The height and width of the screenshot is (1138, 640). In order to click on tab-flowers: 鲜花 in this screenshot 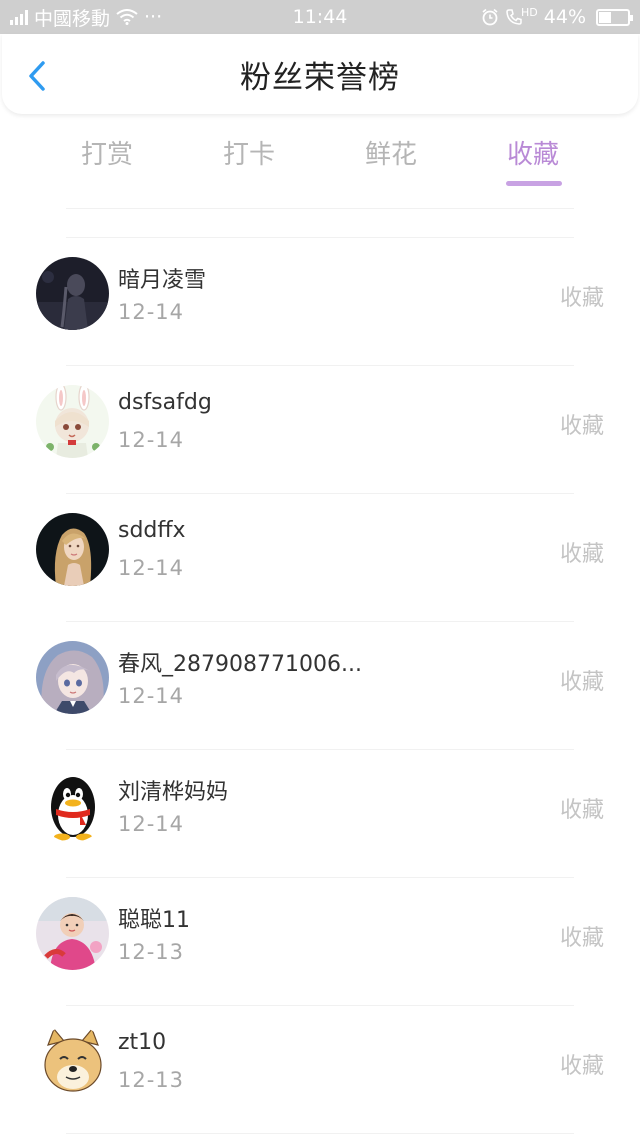, I will do `click(391, 152)`.